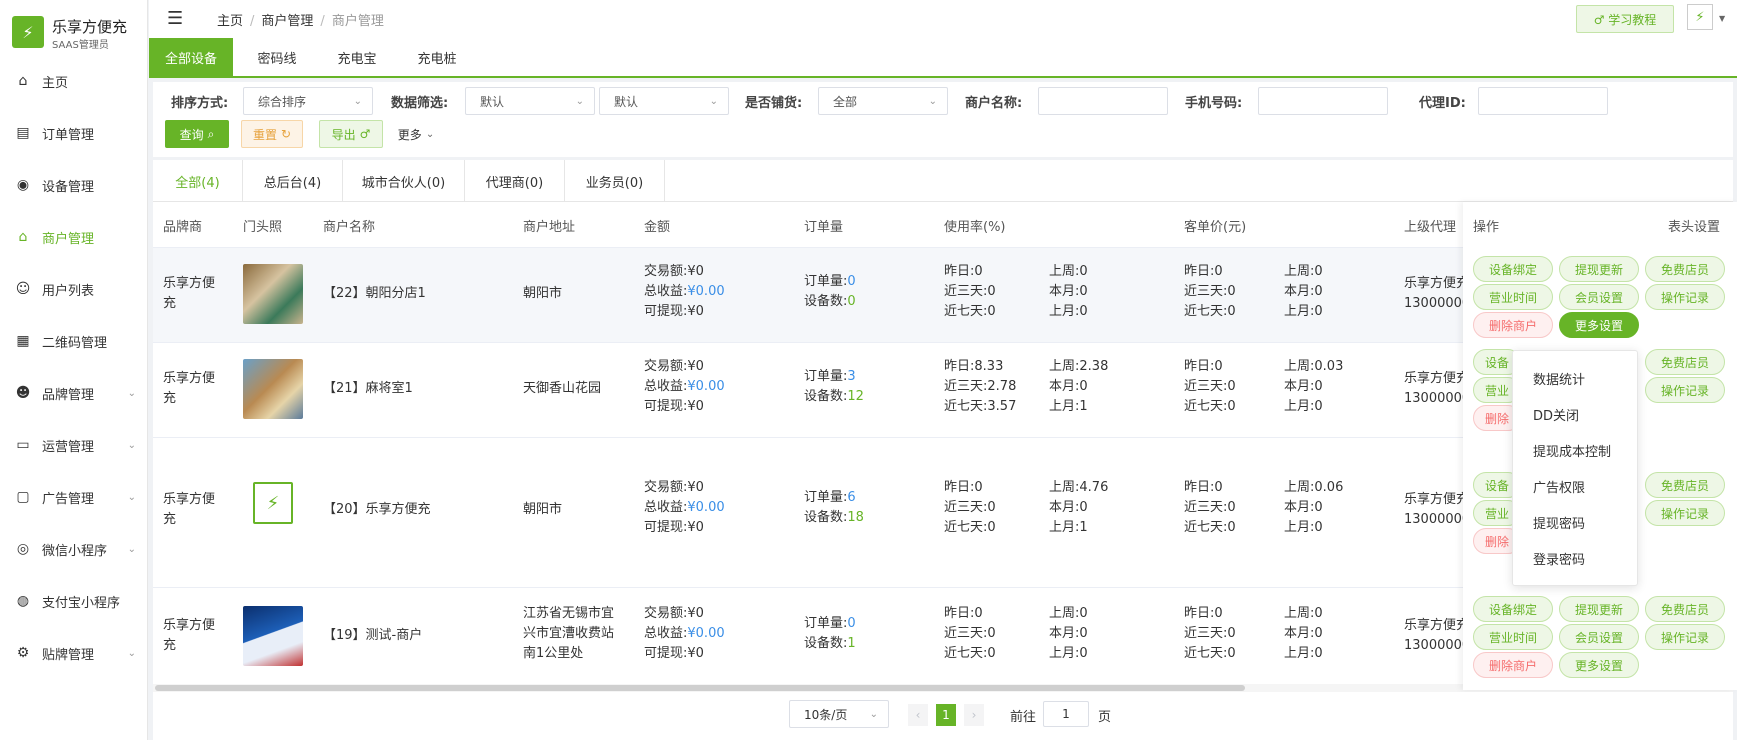 This screenshot has width=1737, height=740. What do you see at coordinates (855, 517) in the screenshot?
I see `devices-value: 18` at bounding box center [855, 517].